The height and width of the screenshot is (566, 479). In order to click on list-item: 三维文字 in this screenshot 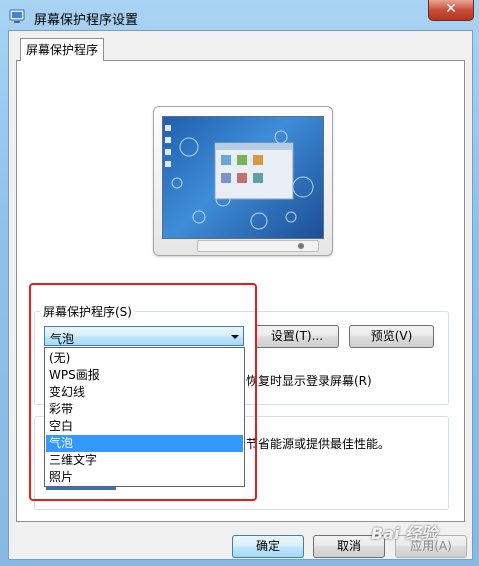, I will do `click(144, 460)`.